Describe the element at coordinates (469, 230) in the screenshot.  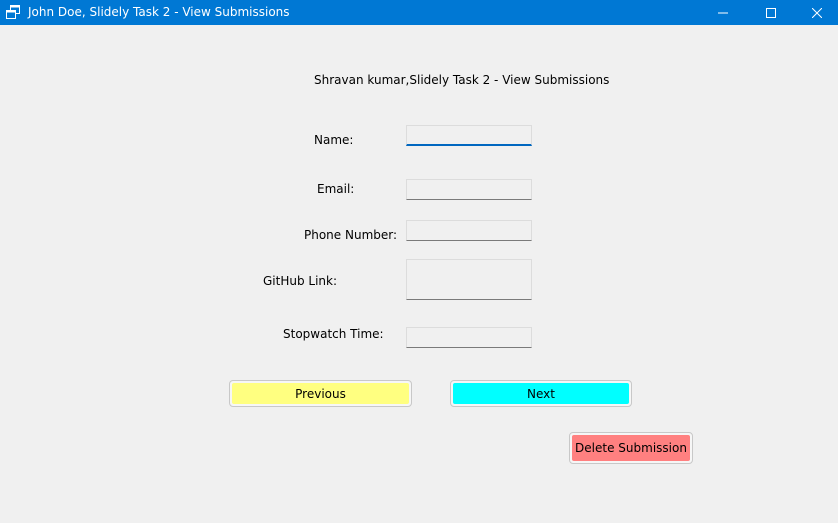
I see `phone-number-field` at that location.